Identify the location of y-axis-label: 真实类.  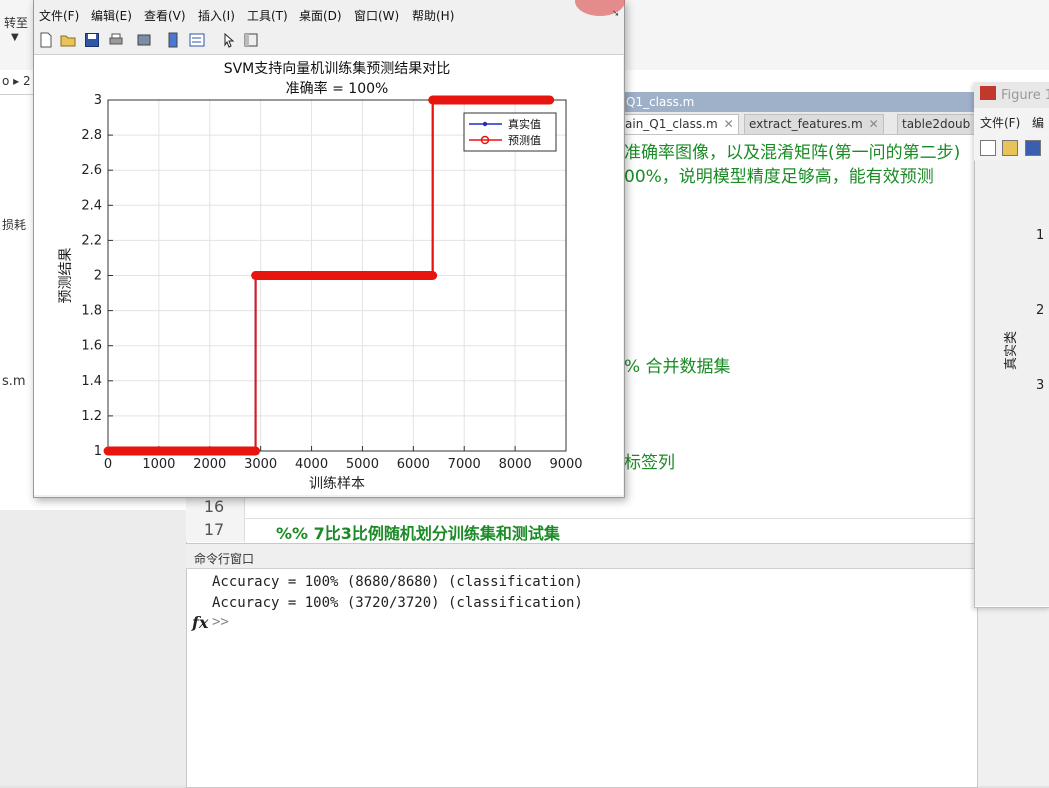
(1011, 350).